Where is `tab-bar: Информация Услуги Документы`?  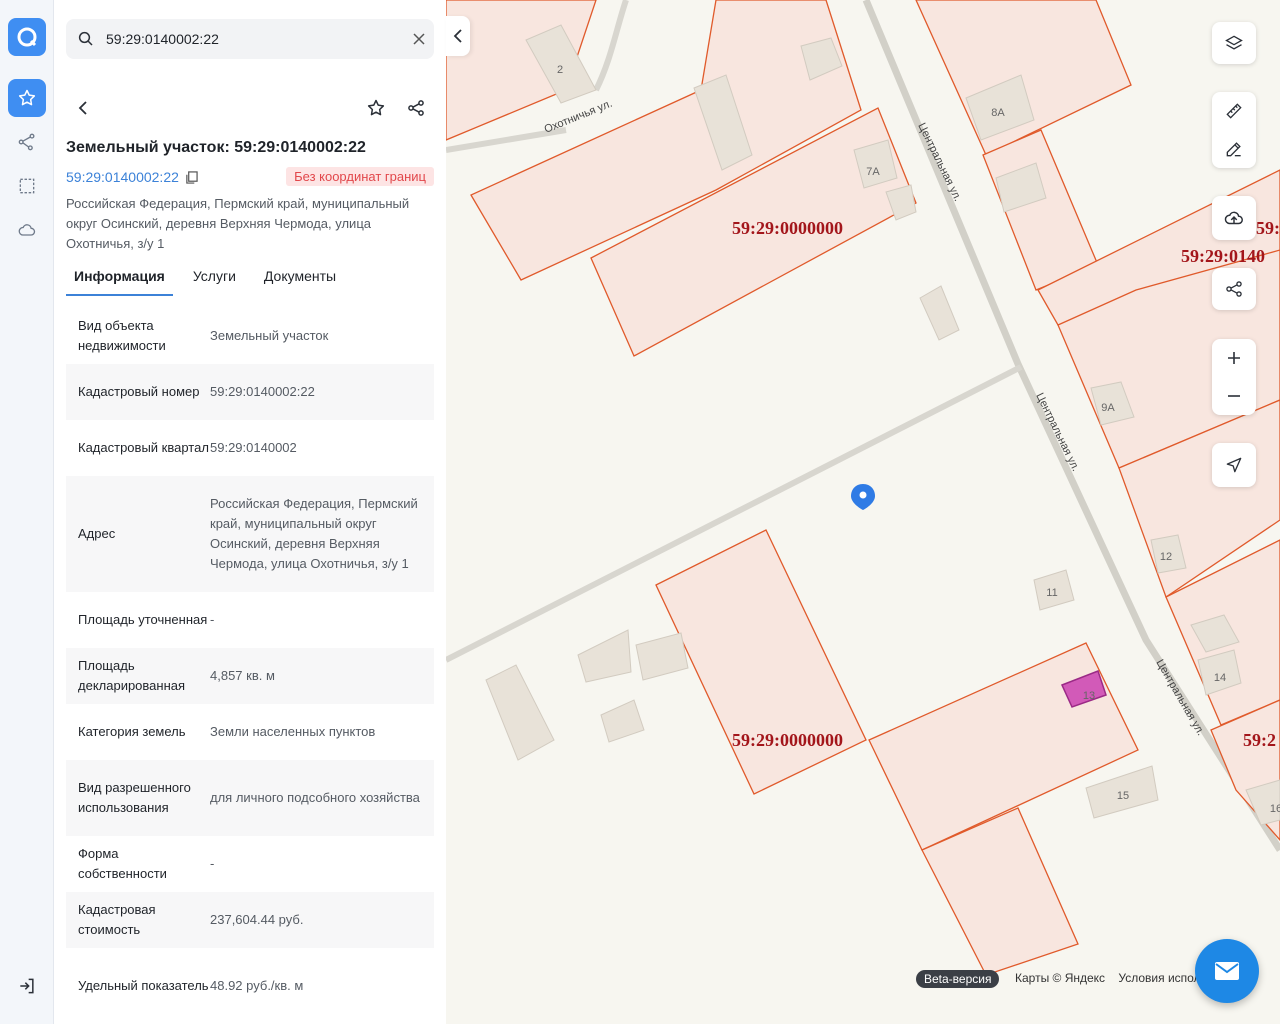 tab-bar: Информация Услуги Документы is located at coordinates (250, 280).